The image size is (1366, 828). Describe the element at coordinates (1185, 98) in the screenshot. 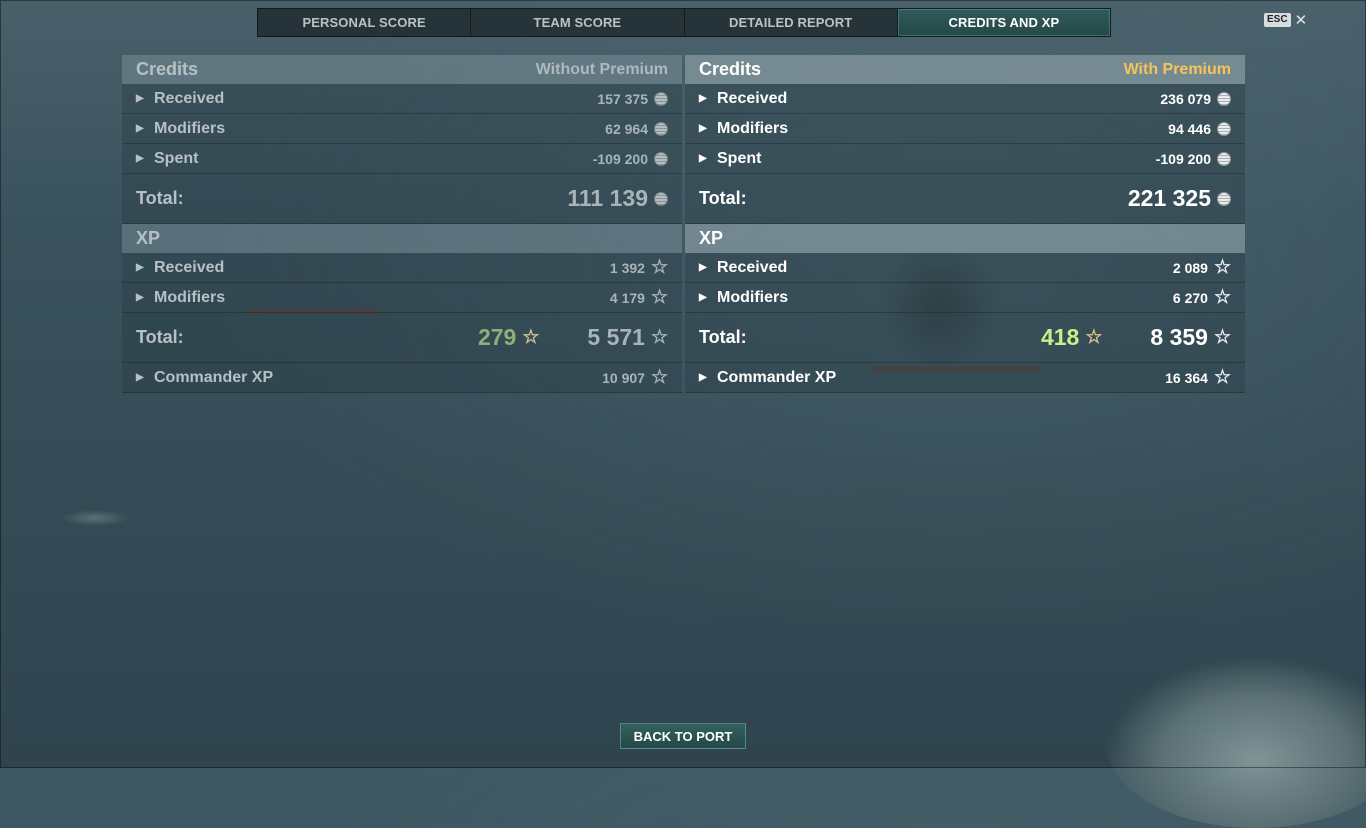

I see `row-value: 236 079` at that location.